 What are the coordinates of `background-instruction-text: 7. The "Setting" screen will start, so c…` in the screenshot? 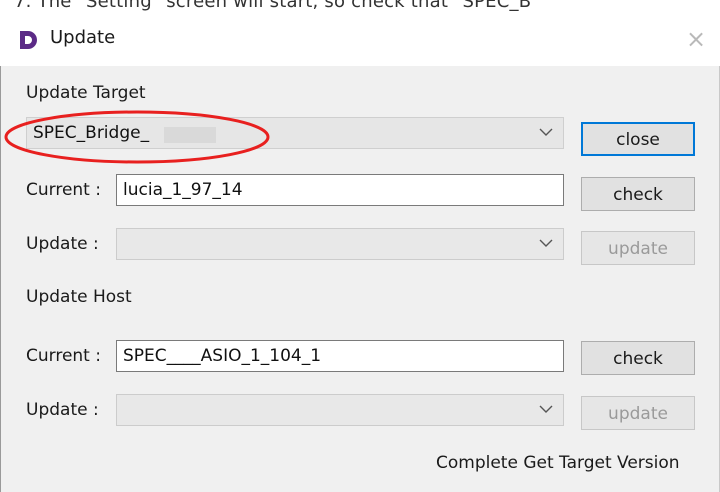 It's located at (273, 6).